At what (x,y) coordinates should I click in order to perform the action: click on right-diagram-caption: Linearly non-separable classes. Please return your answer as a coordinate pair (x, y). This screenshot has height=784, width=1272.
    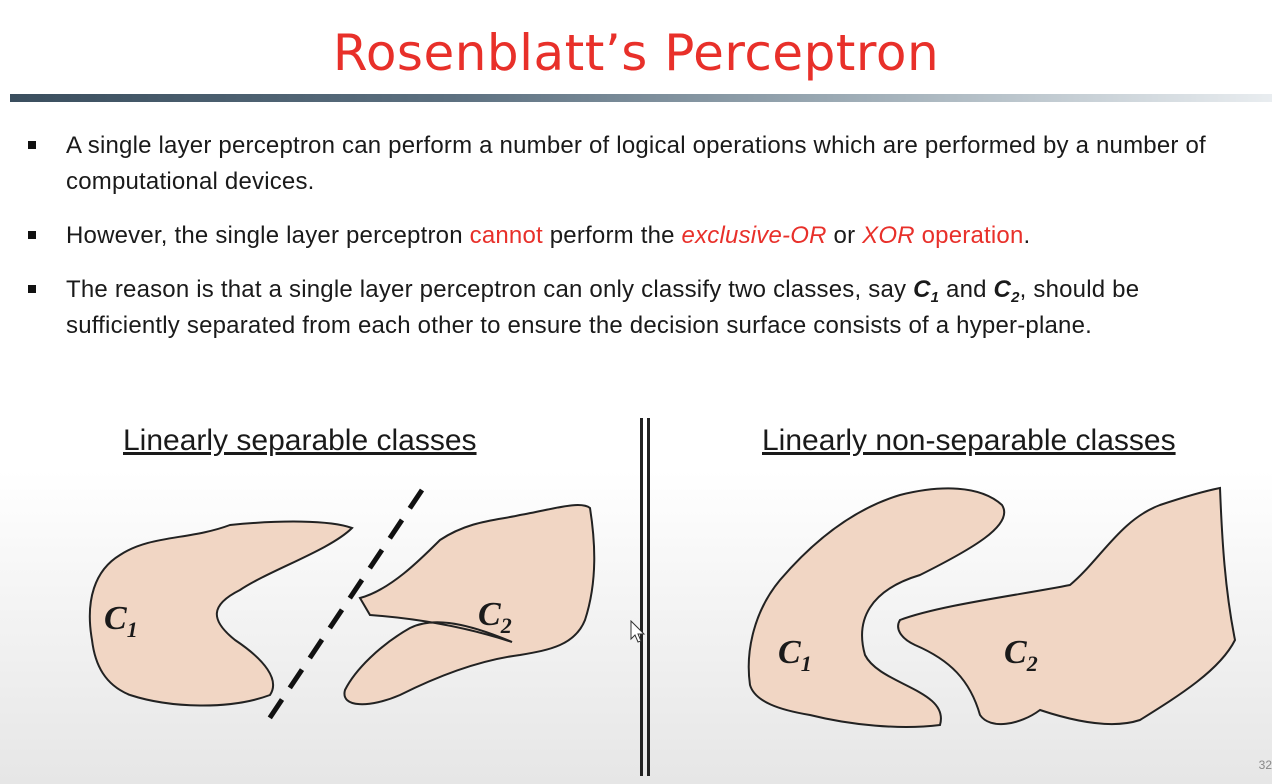
    Looking at the image, I should click on (969, 440).